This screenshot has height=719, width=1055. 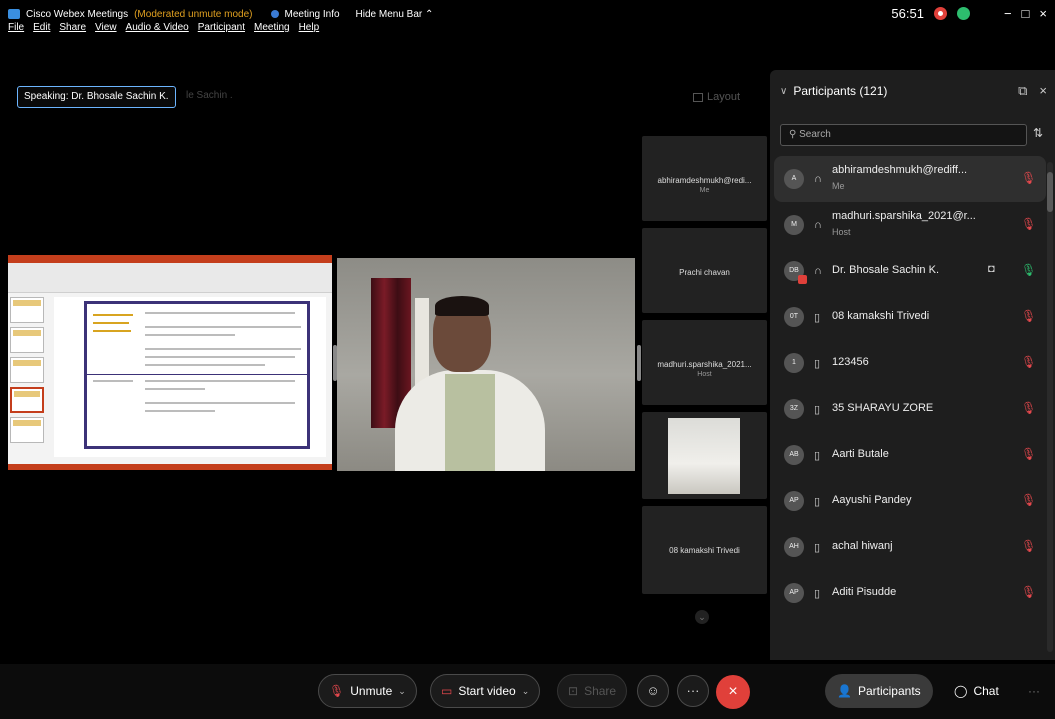 What do you see at coordinates (910, 409) in the screenshot?
I see `participant-row: 3Z ▯ 35 SHARAYU ZORE 🎙` at bounding box center [910, 409].